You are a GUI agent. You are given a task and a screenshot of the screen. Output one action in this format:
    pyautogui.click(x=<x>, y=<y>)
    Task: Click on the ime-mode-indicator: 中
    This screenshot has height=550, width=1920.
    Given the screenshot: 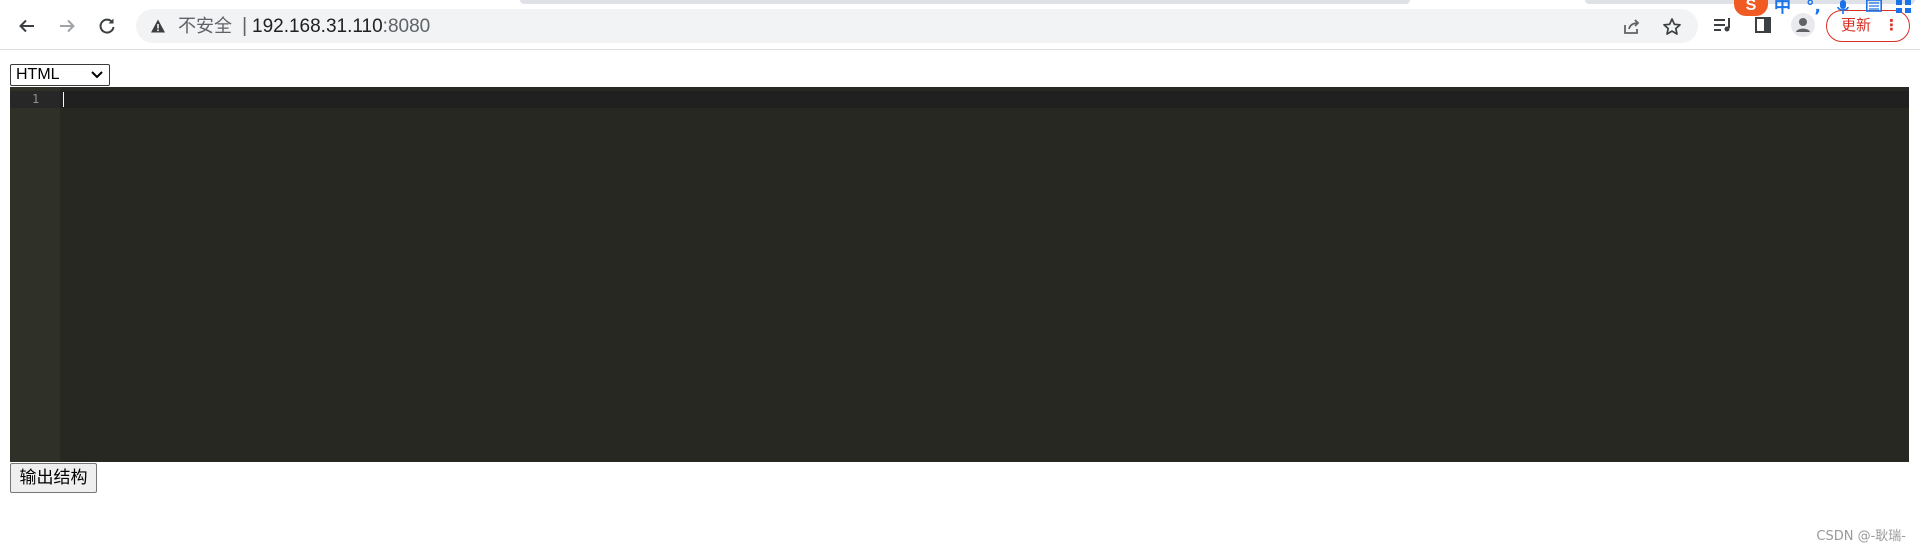 What is the action you would take?
    pyautogui.click(x=1782, y=8)
    